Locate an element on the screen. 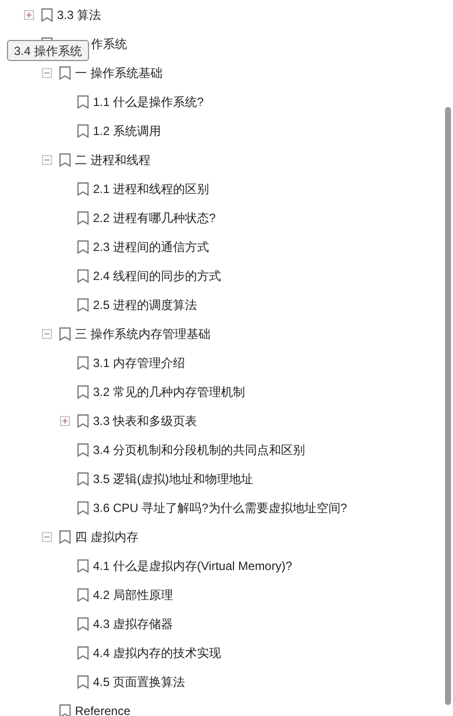  bookmark-item: 2.5 进程的调度算法 is located at coordinates (145, 305).